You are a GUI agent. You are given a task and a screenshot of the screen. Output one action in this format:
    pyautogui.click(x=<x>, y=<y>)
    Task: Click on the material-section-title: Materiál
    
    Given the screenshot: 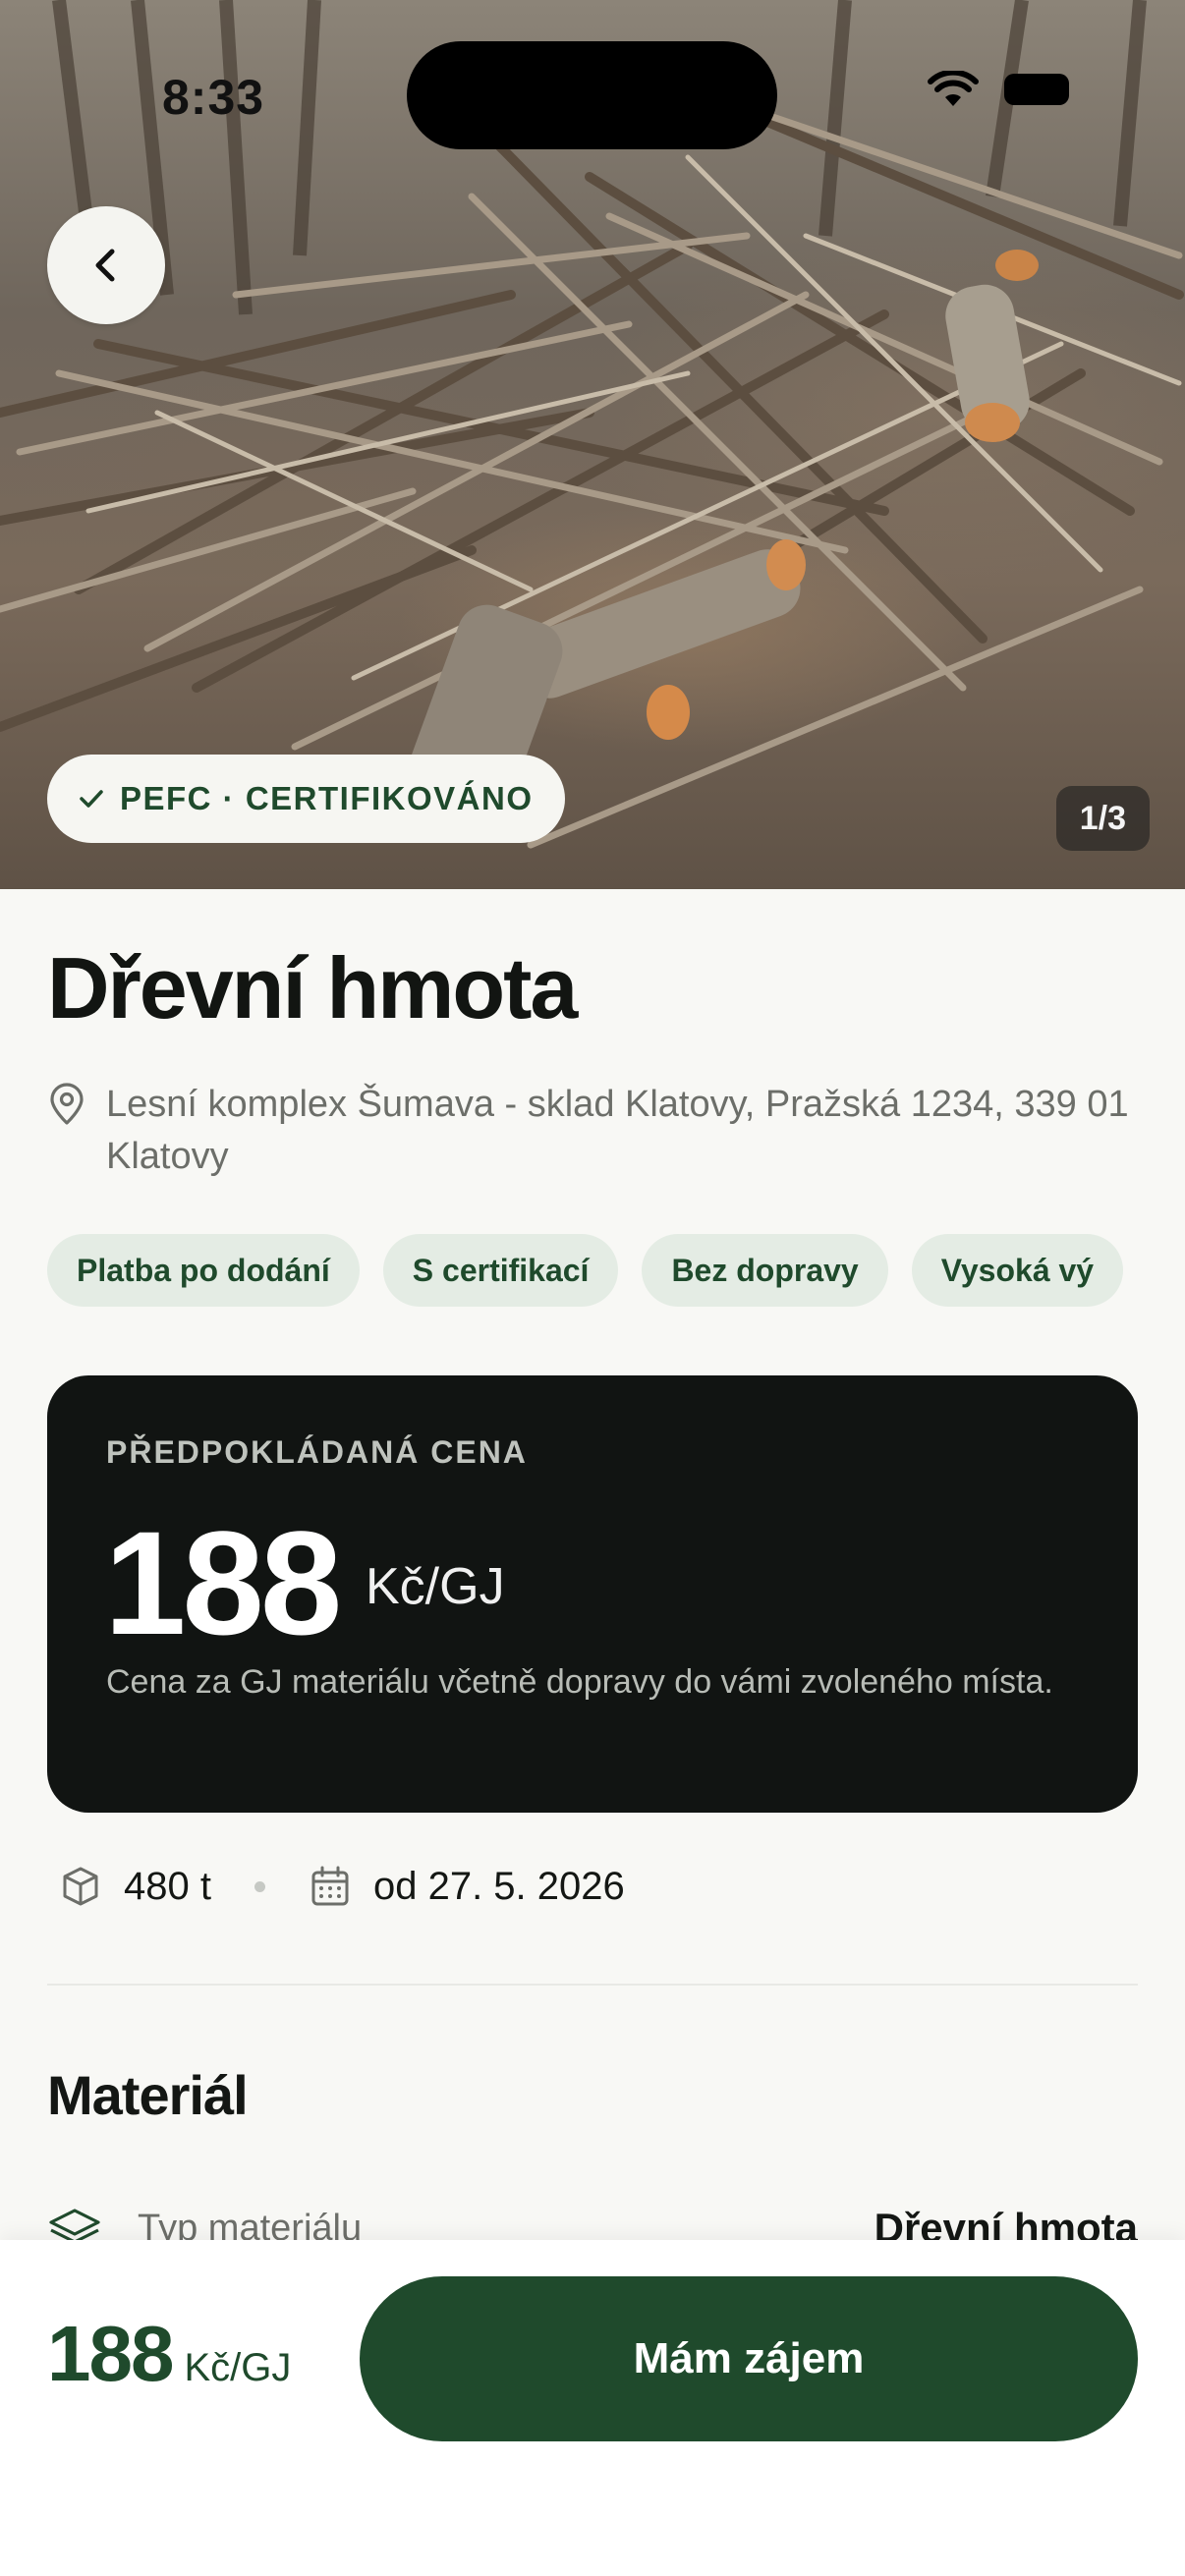 What is the action you would take?
    pyautogui.click(x=148, y=2095)
    